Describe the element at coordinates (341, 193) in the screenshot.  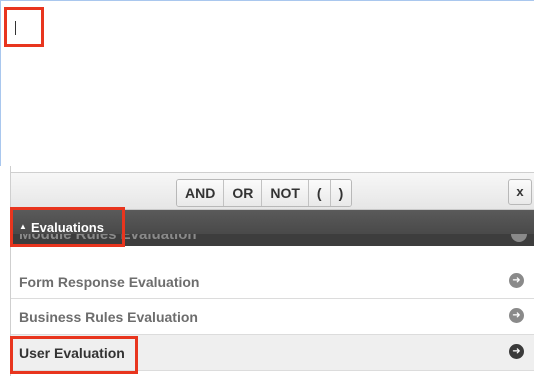
I see `close-paren-button: )` at that location.